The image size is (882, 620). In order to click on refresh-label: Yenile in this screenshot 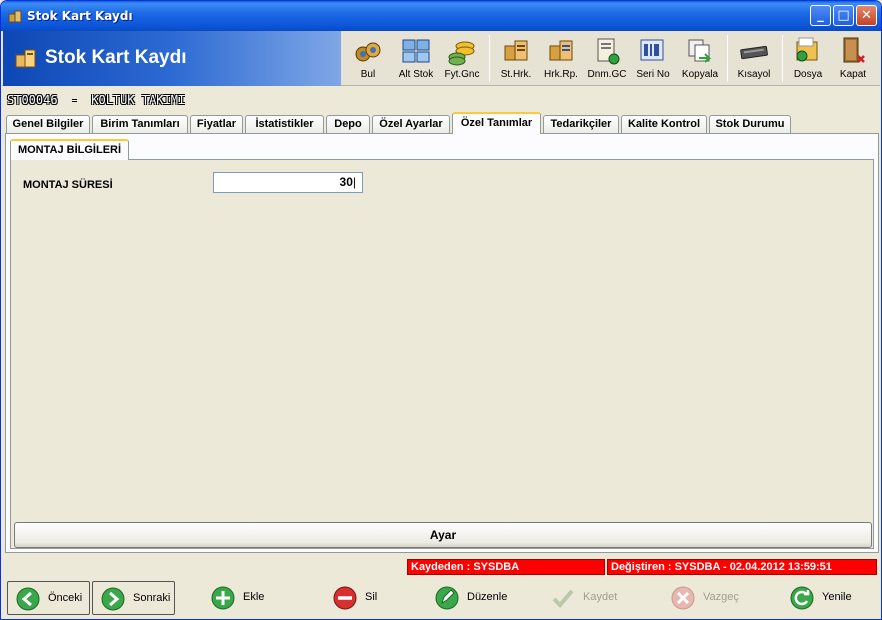, I will do `click(837, 597)`.